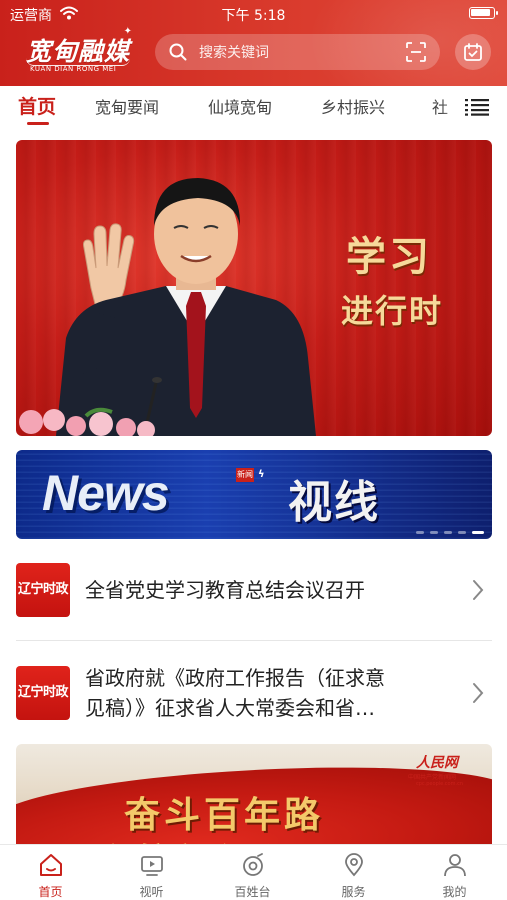  Describe the element at coordinates (196, 839) in the screenshot. I see `banner-headline-line2: 启航新征程` at that location.